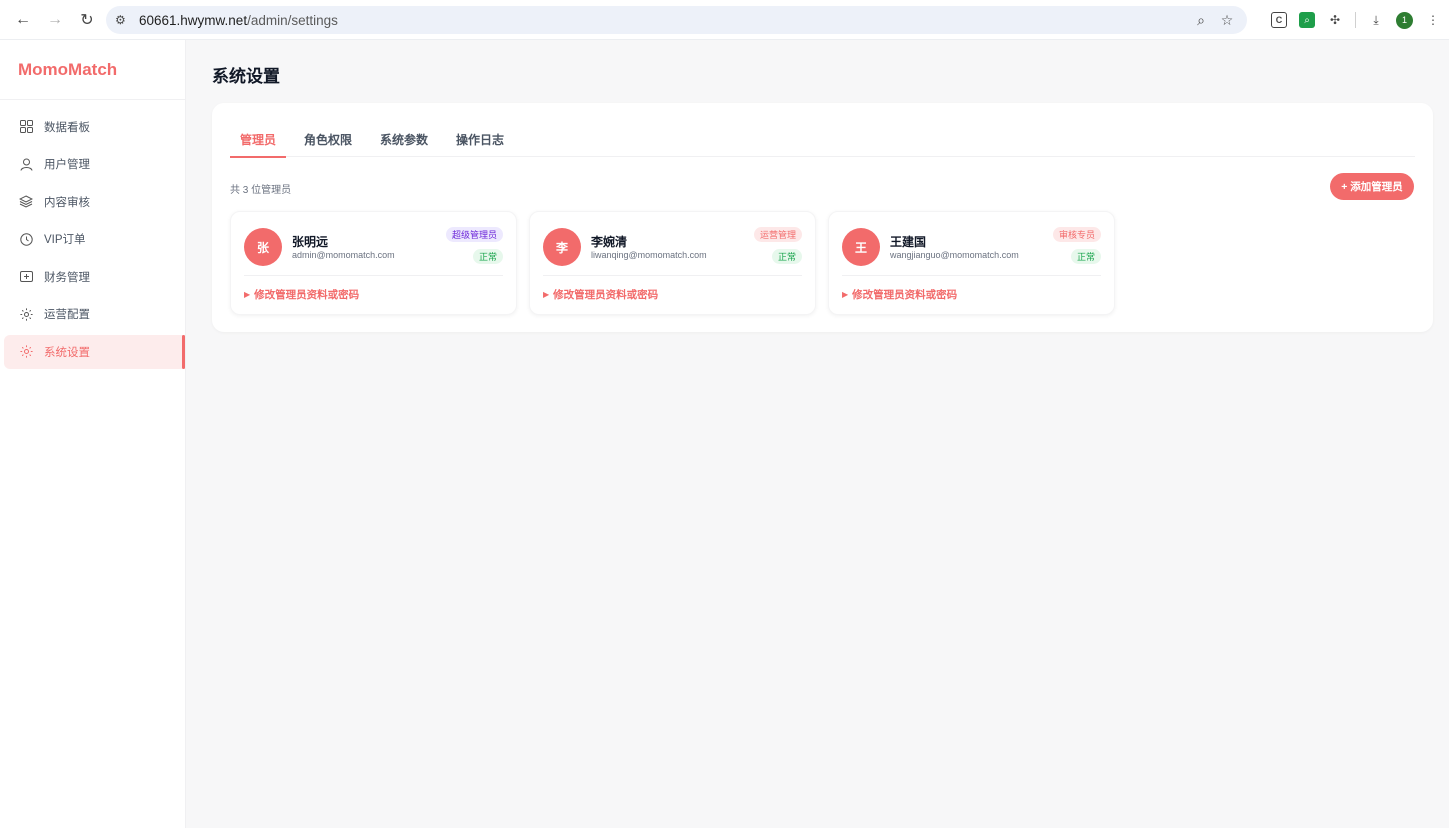 The height and width of the screenshot is (828, 1449). What do you see at coordinates (1376, 20) in the screenshot?
I see `download-icon: ⤓` at bounding box center [1376, 20].